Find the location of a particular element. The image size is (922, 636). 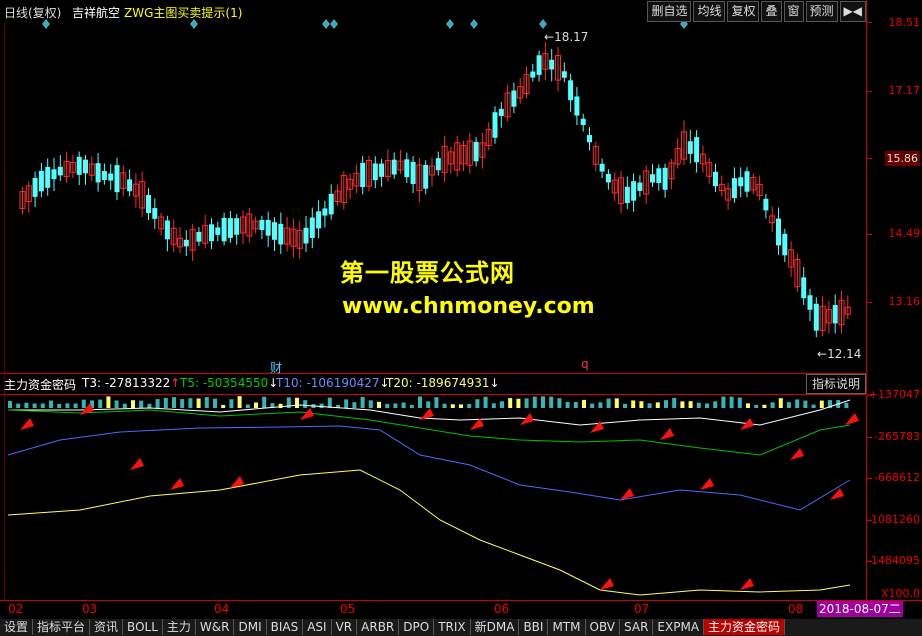

price-tick-current: 15.86 is located at coordinates (902, 158).